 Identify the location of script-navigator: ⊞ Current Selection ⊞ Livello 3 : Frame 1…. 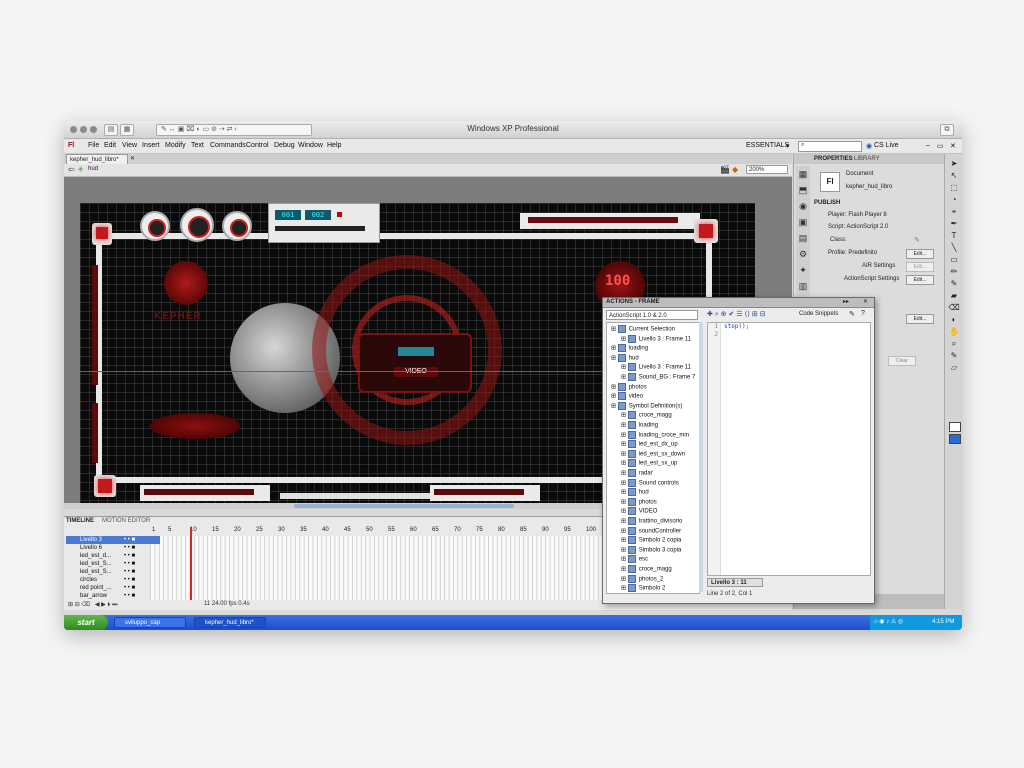
(653, 458).